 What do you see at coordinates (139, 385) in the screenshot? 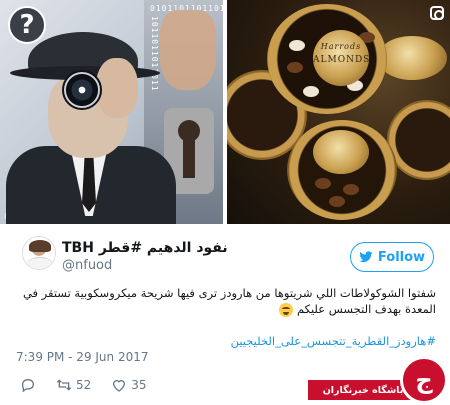
I see `like-count: 35` at bounding box center [139, 385].